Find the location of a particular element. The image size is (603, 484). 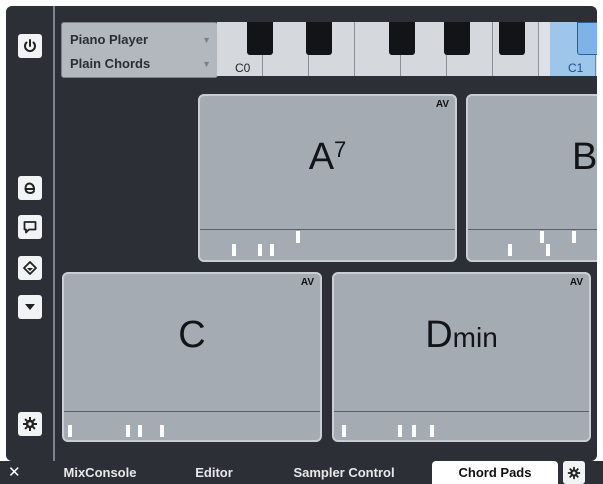

tab-sampler-control: Sampler Control is located at coordinates (344, 472).